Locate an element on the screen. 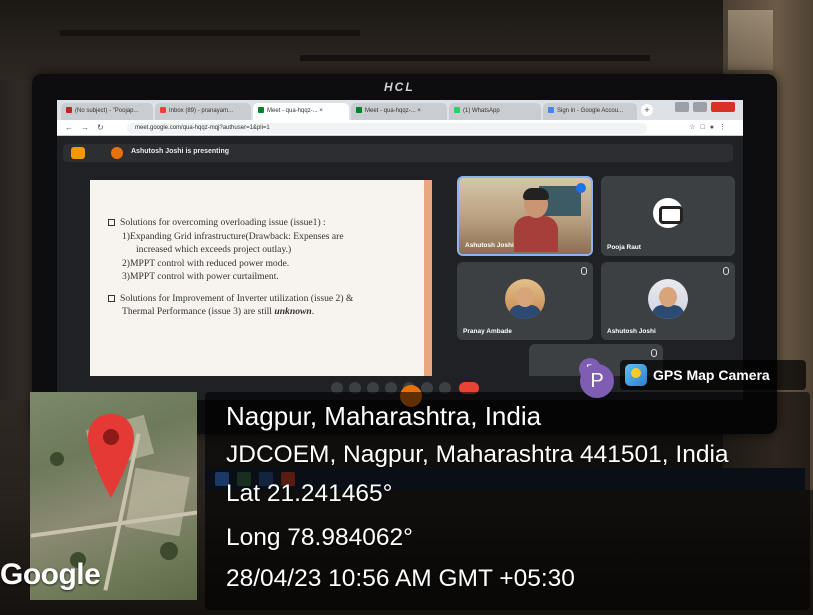  participant-tile: Pooja Raut is located at coordinates (668, 216).